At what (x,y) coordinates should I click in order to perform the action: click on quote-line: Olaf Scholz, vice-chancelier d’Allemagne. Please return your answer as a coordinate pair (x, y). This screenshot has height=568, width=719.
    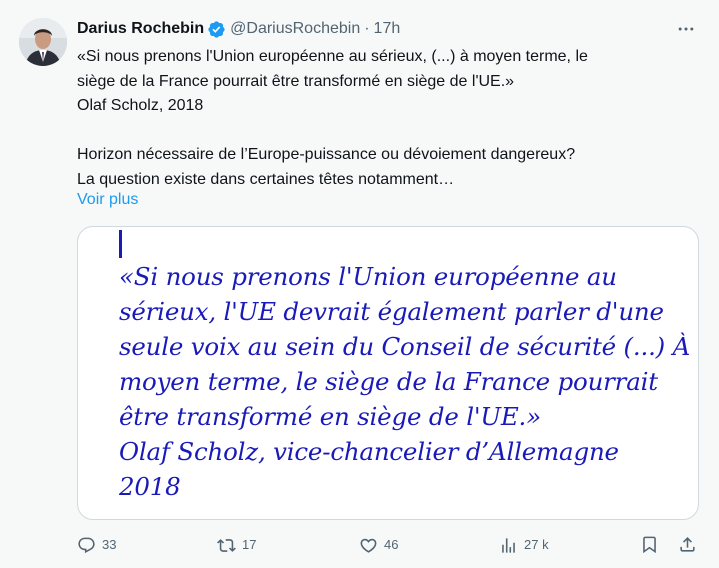
    Looking at the image, I should click on (369, 451).